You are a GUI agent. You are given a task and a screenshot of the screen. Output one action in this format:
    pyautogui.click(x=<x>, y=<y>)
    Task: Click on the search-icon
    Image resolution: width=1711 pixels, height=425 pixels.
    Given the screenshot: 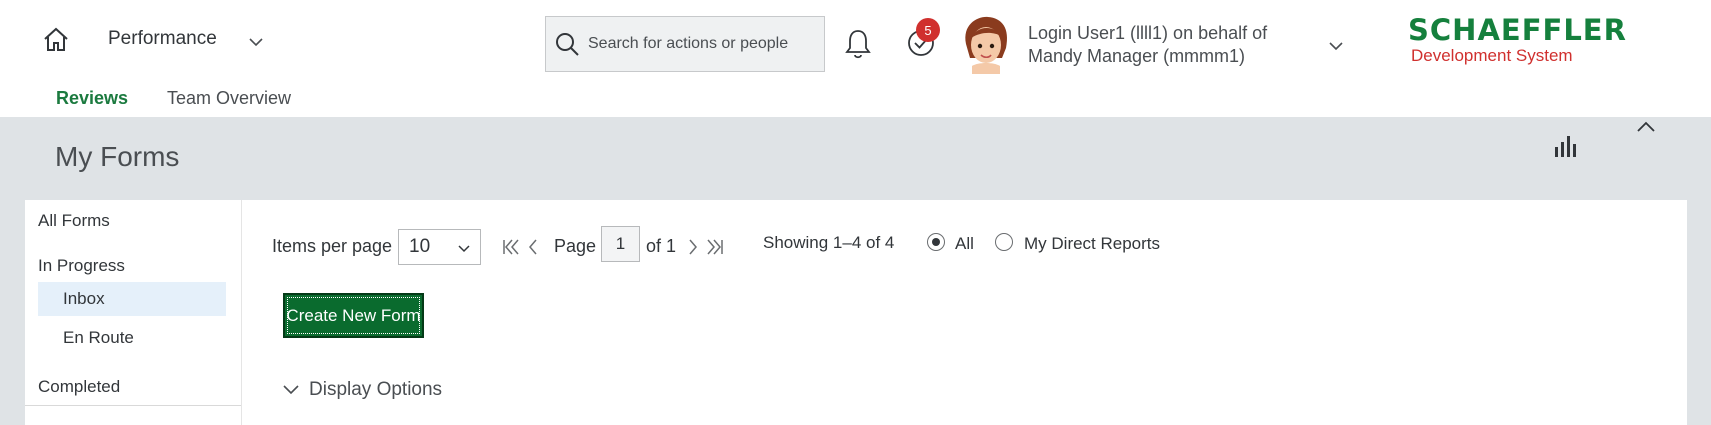 What is the action you would take?
    pyautogui.click(x=567, y=44)
    